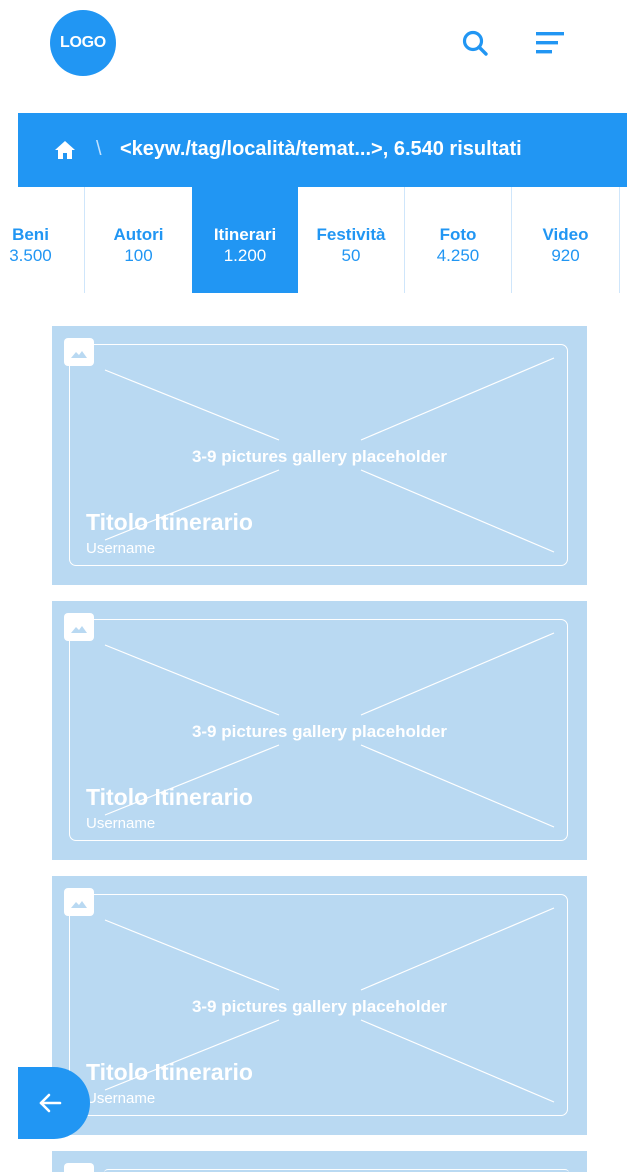  Describe the element at coordinates (549, 43) in the screenshot. I see `menu-icon` at that location.